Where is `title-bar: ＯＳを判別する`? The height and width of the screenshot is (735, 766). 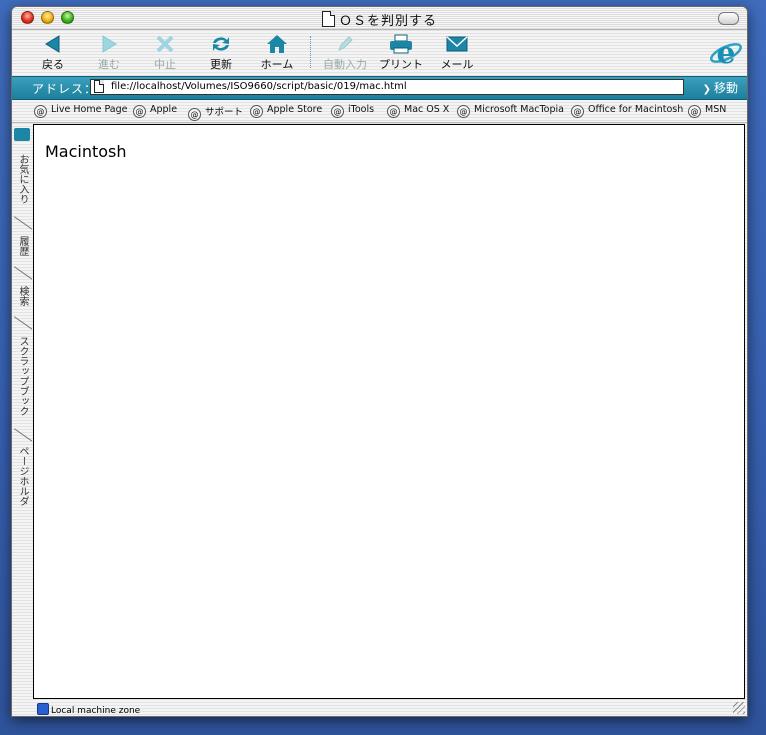
title-bar: ＯＳを判別する is located at coordinates (379, 18).